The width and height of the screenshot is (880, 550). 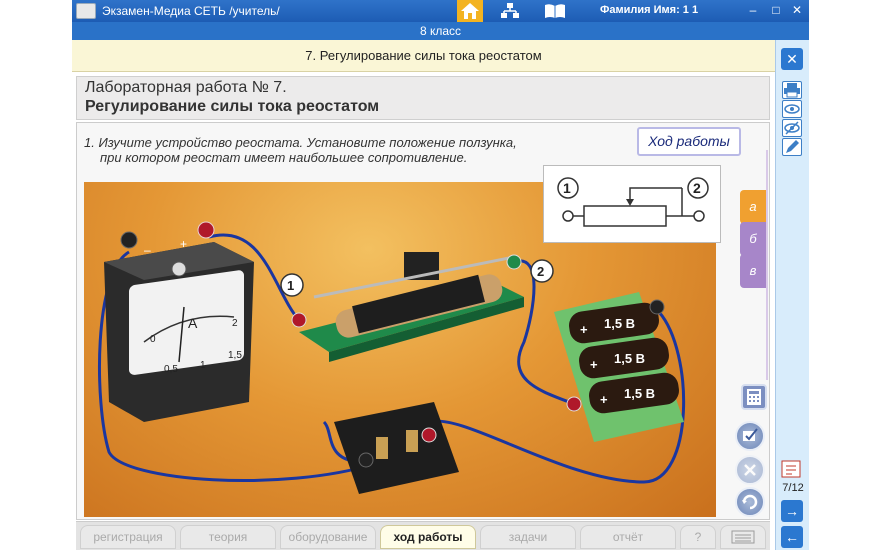 What do you see at coordinates (649, 10) in the screenshot?
I see `student-name: Фамилия Имя: 1 1` at bounding box center [649, 10].